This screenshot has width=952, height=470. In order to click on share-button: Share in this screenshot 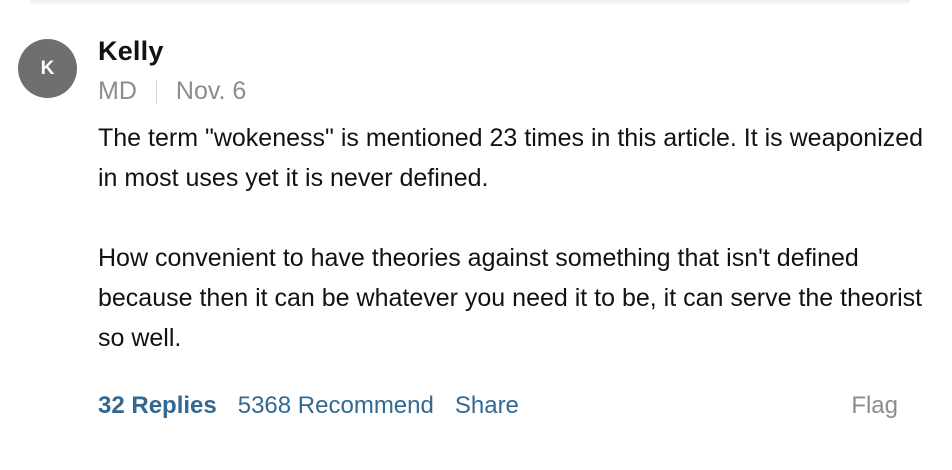, I will do `click(487, 406)`.